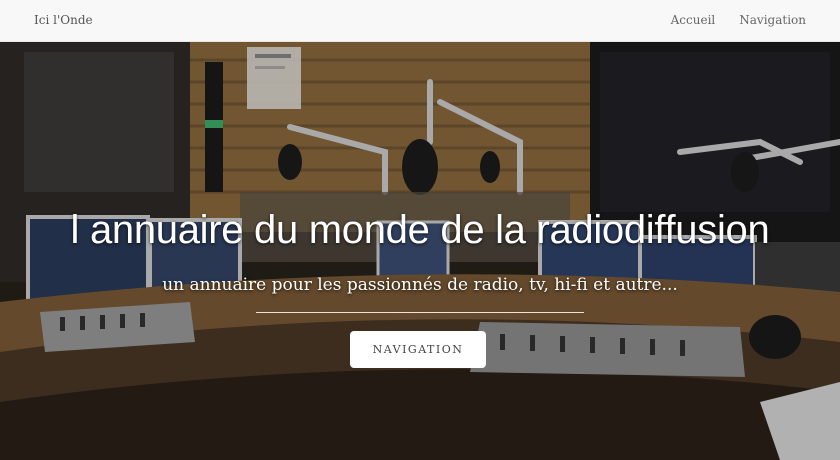  Describe the element at coordinates (63, 20) in the screenshot. I see `site-brand-link: Ici l'Onde` at that location.